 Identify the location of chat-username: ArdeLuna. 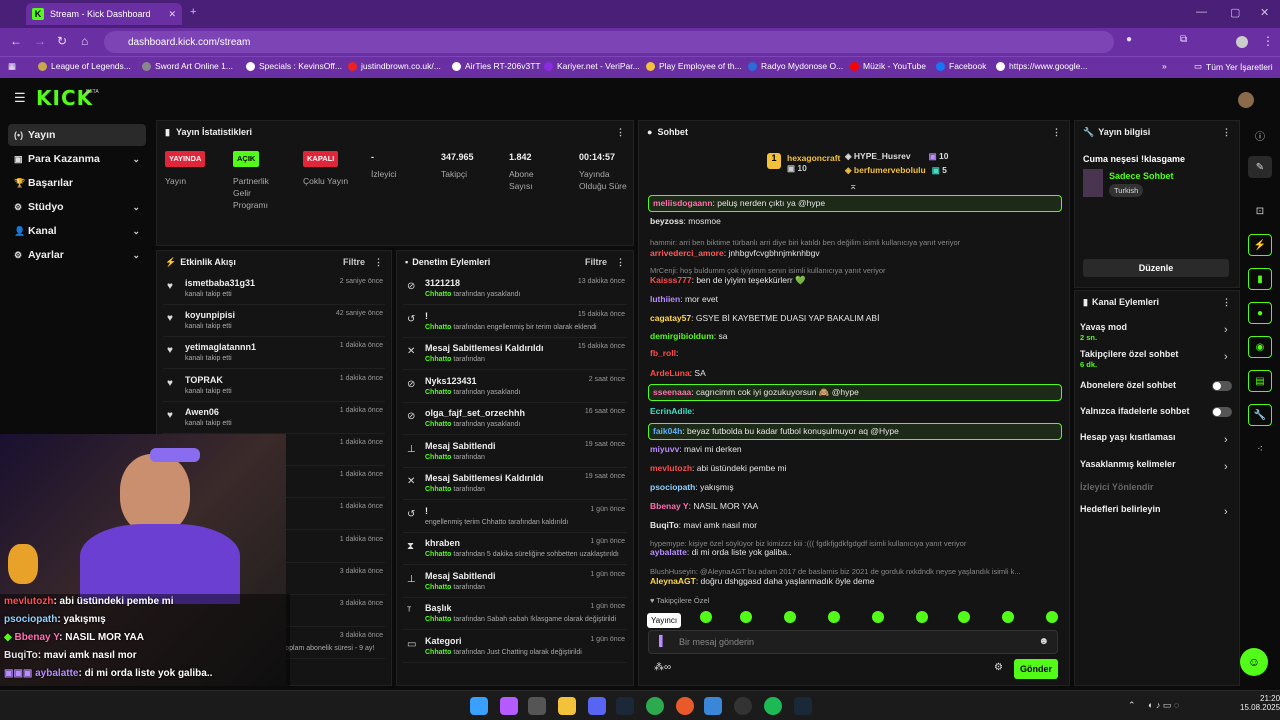
(670, 373).